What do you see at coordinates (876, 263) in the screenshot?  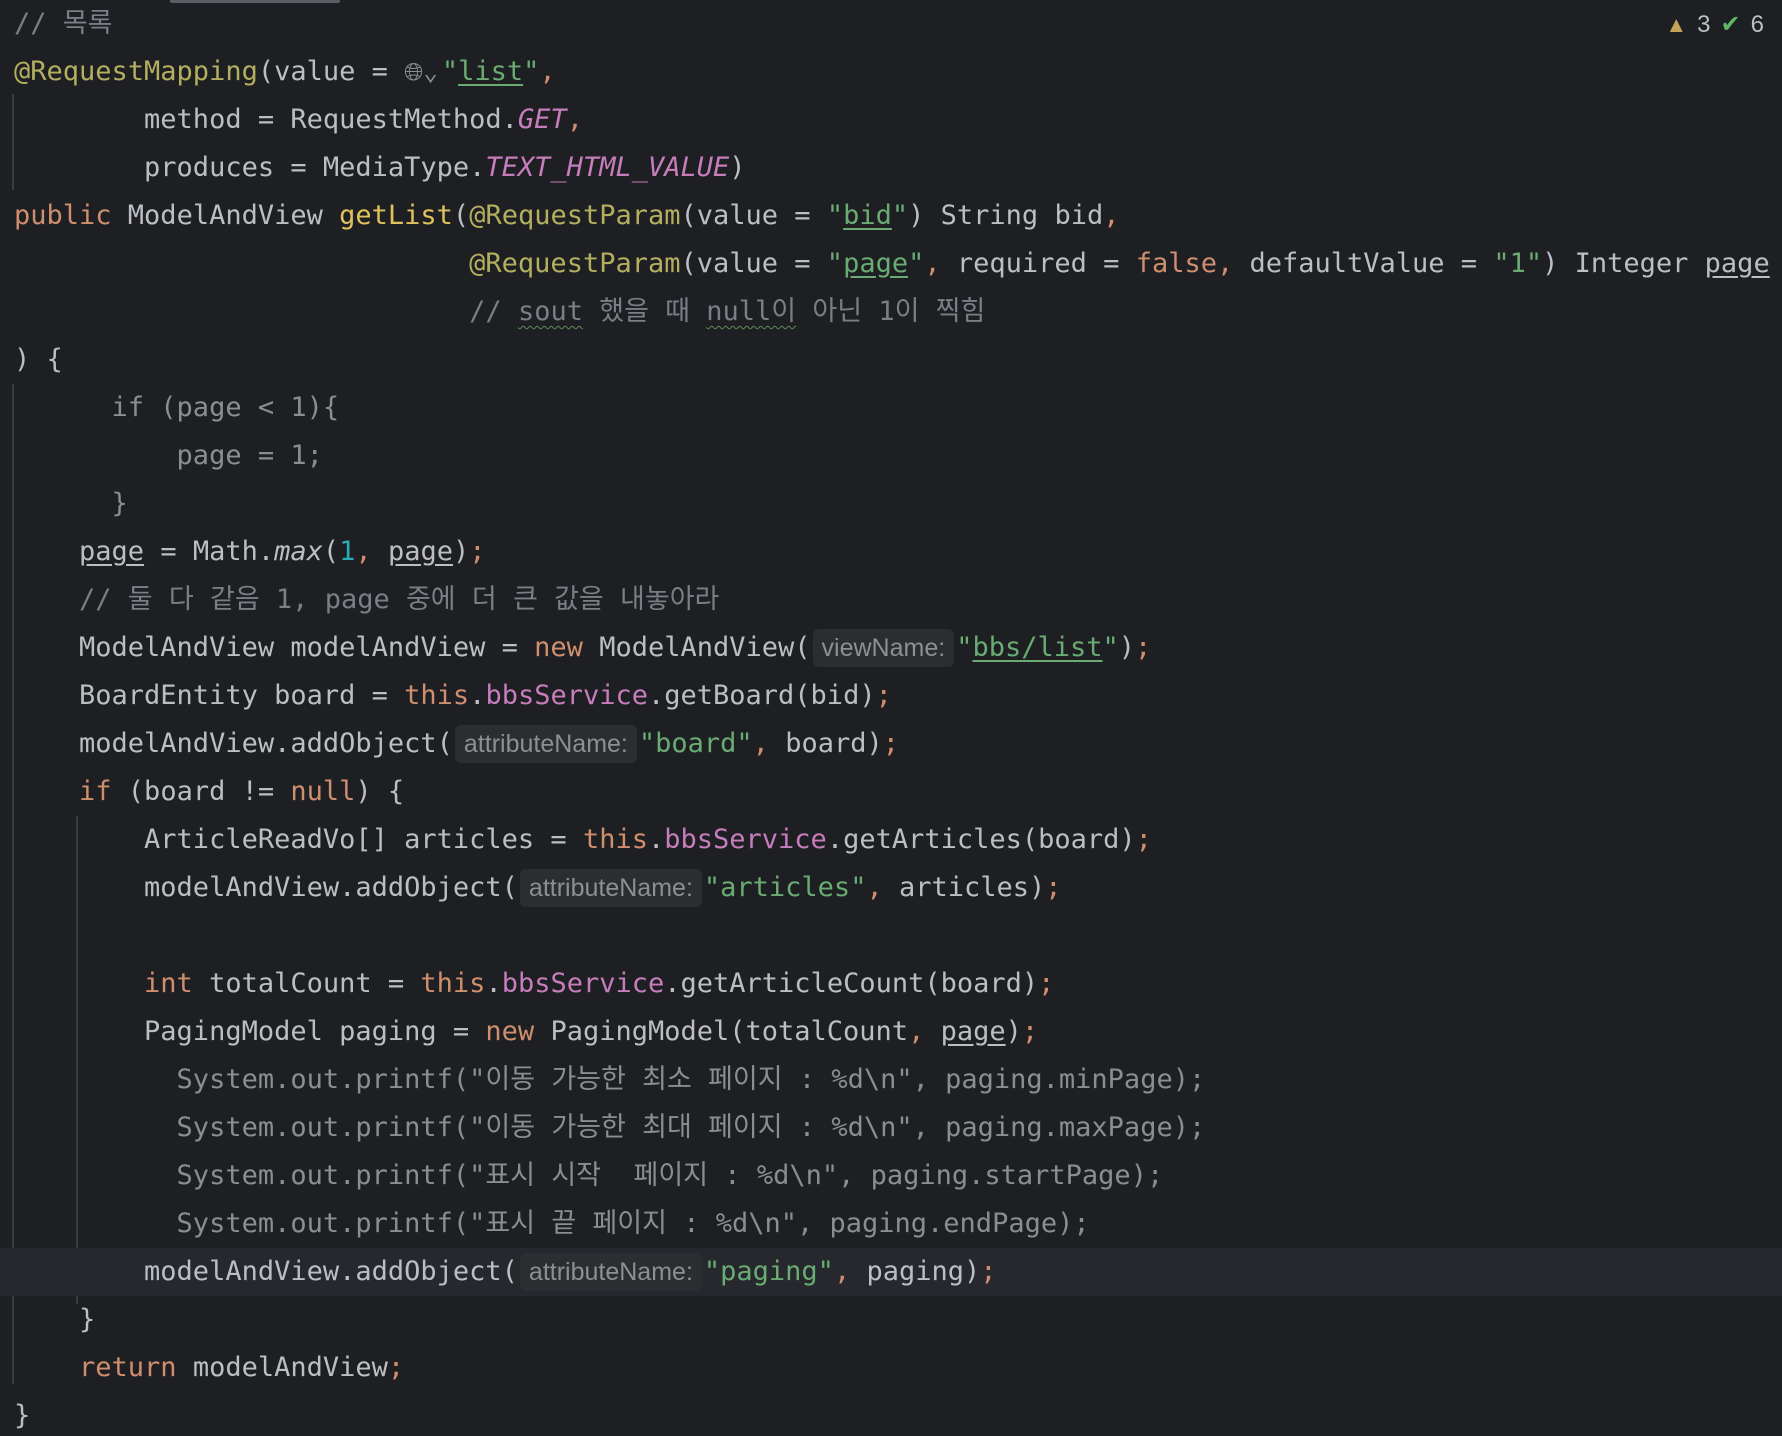 I see `string-value: page` at bounding box center [876, 263].